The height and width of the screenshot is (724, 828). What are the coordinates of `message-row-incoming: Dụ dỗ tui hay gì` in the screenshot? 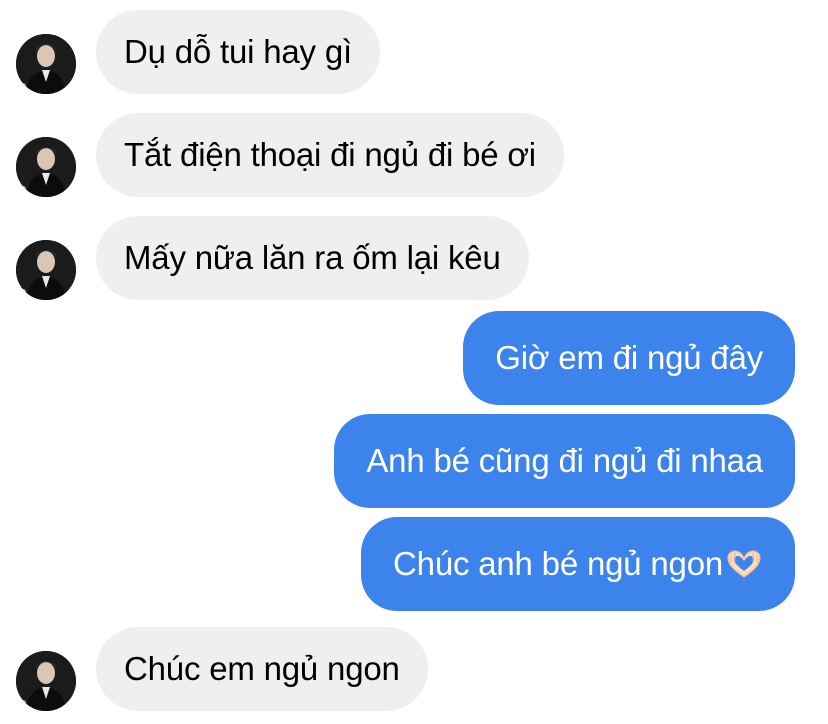 It's located at (414, 52).